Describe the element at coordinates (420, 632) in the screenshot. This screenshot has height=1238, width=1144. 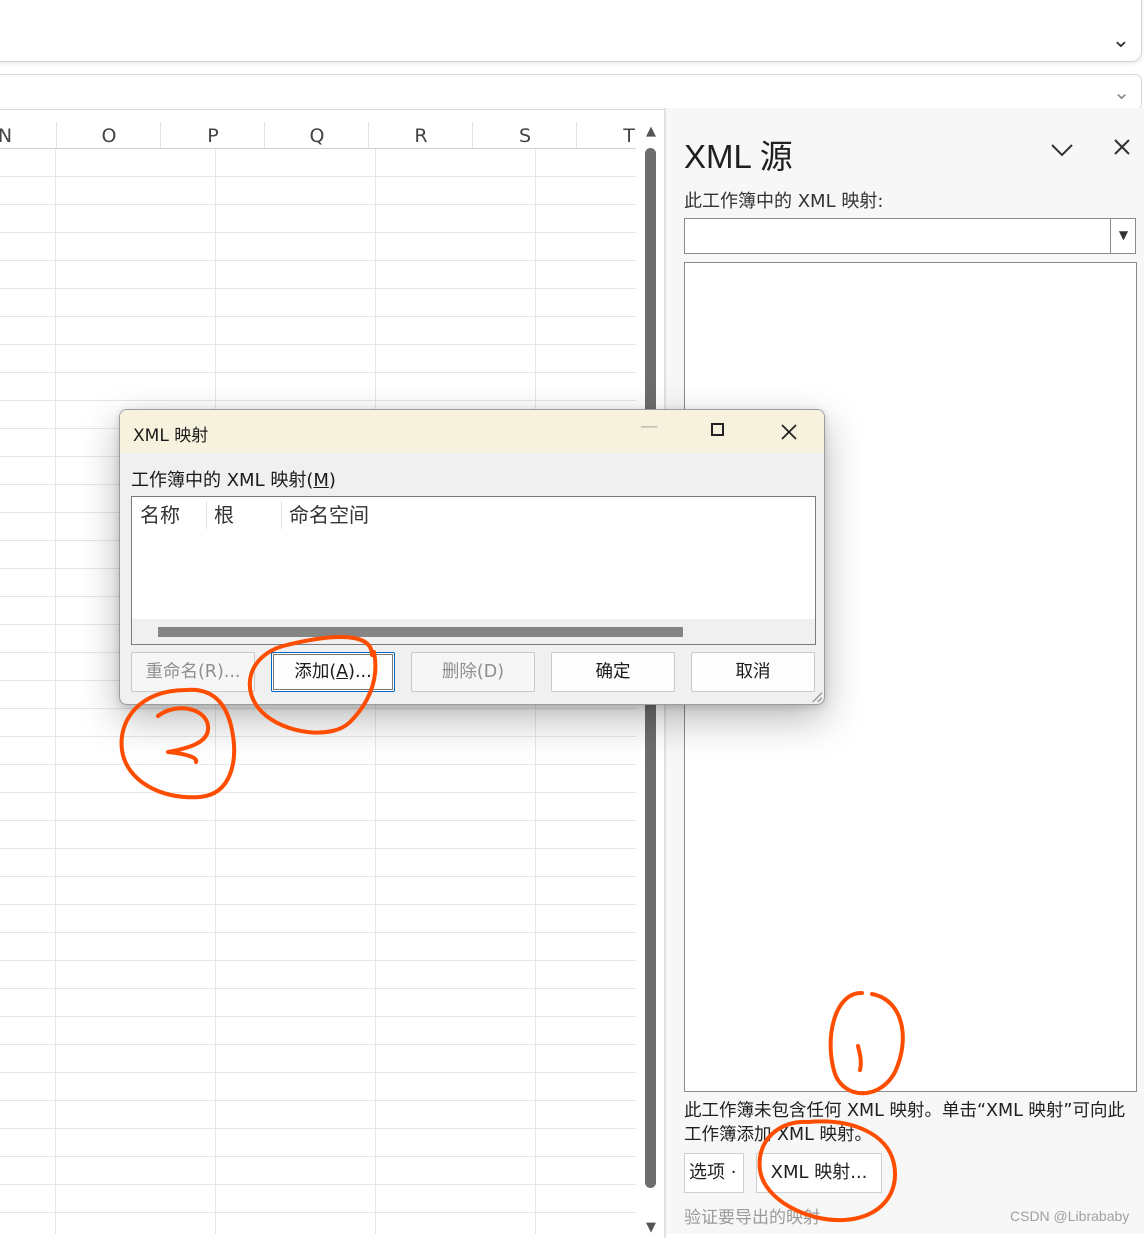
I see `list-horizontal-scrollbar-thumb` at that location.